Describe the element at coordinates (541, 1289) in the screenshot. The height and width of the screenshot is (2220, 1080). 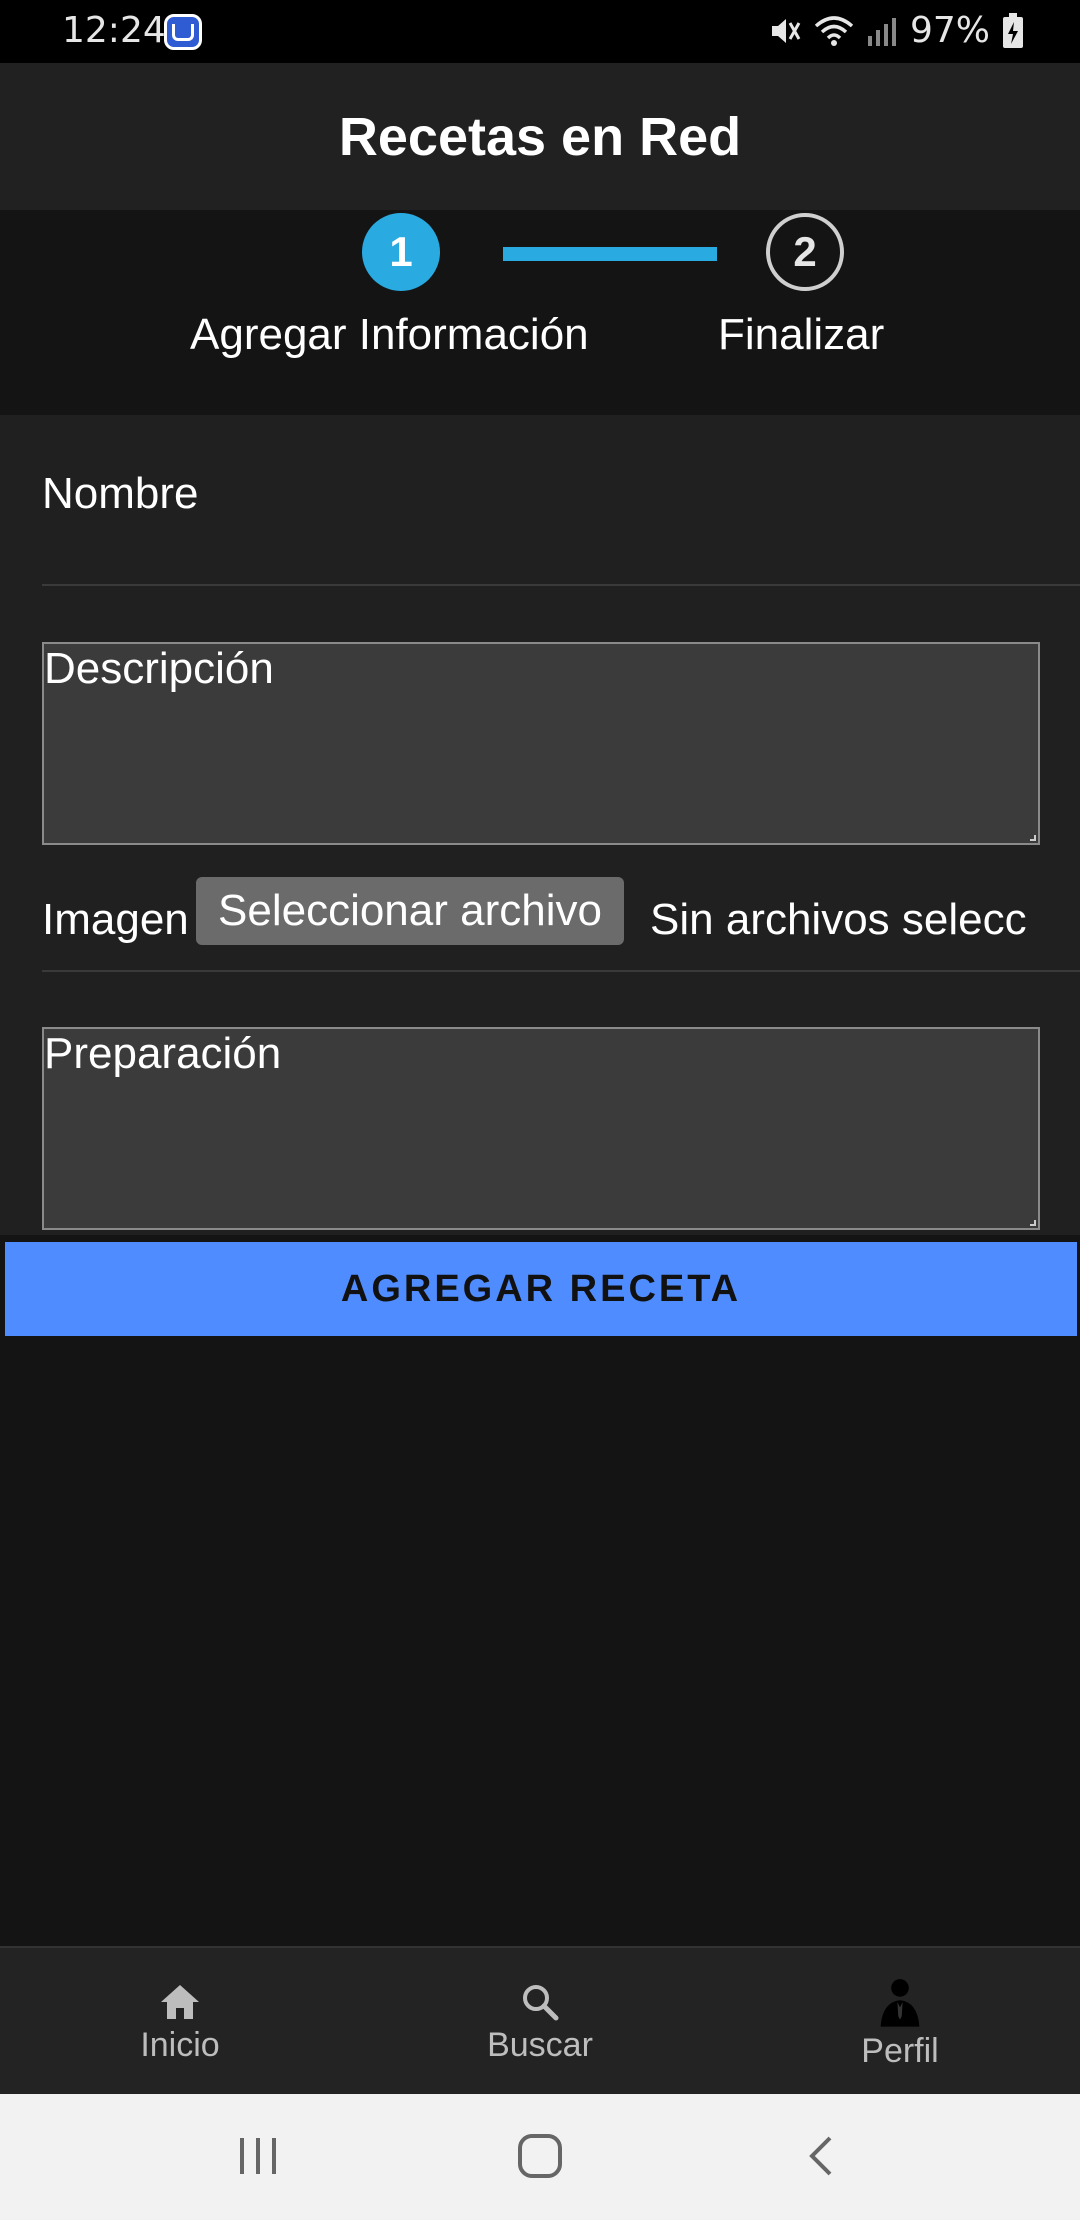
I see `add-recipe-button: AGREGAR RECETA` at that location.